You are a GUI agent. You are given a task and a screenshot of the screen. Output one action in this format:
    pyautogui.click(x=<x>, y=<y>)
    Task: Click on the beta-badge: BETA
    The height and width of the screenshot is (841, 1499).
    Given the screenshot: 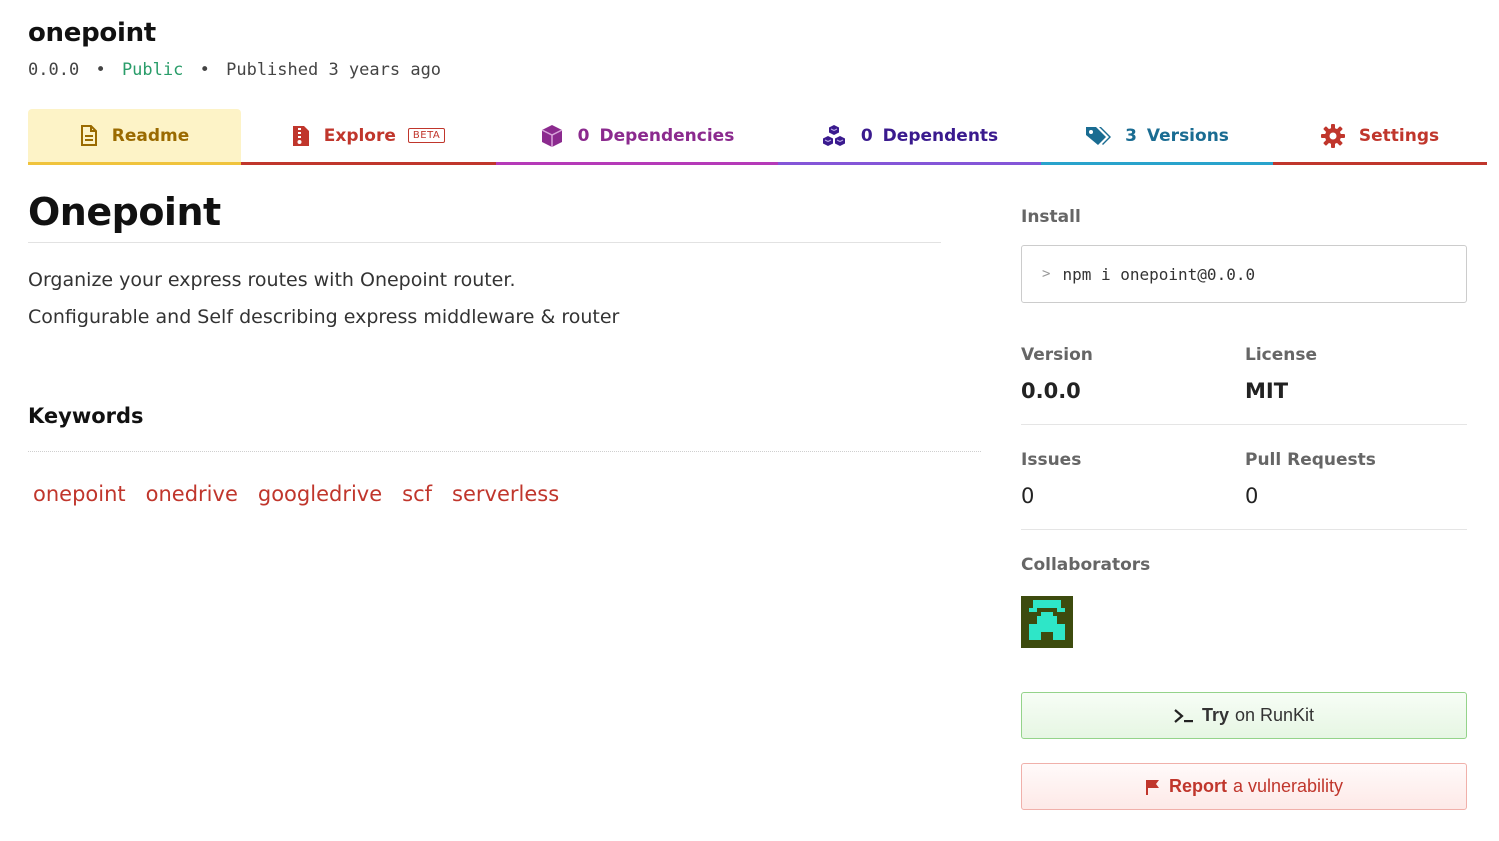 What is the action you would take?
    pyautogui.click(x=426, y=135)
    